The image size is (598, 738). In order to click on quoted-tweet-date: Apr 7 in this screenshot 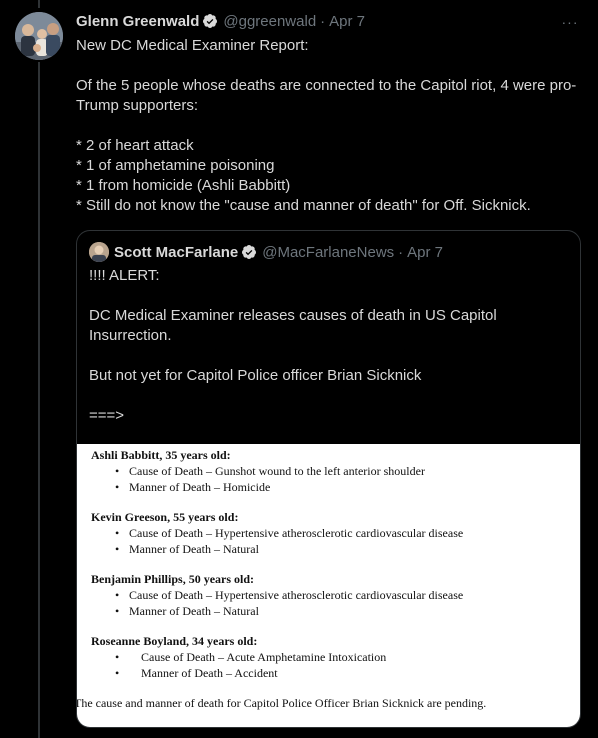, I will do `click(425, 252)`.